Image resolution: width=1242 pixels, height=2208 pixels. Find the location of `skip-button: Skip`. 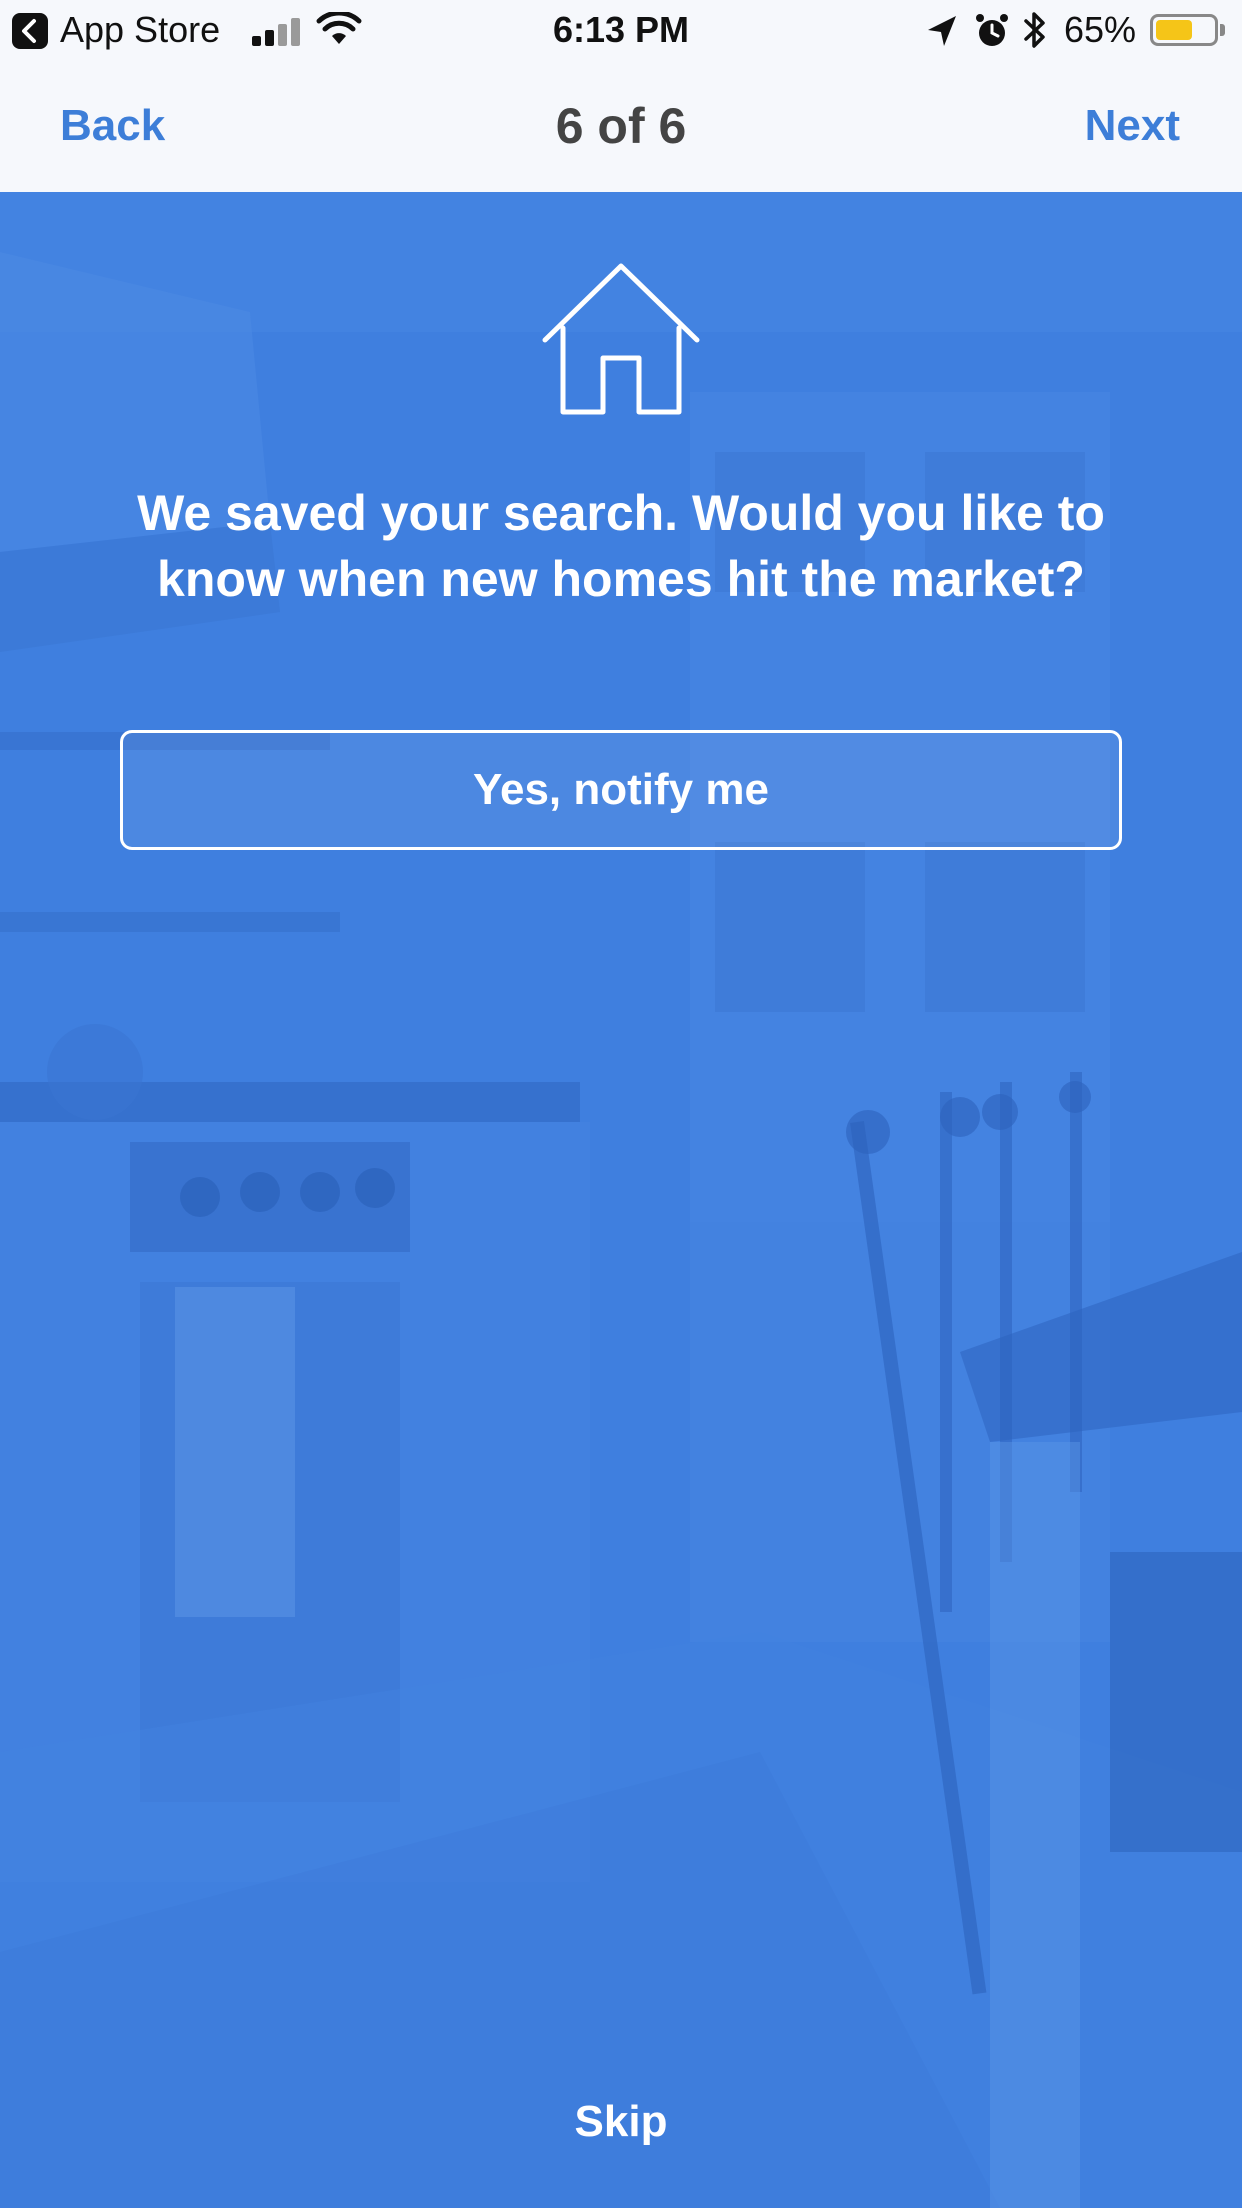

skip-button: Skip is located at coordinates (621, 2122).